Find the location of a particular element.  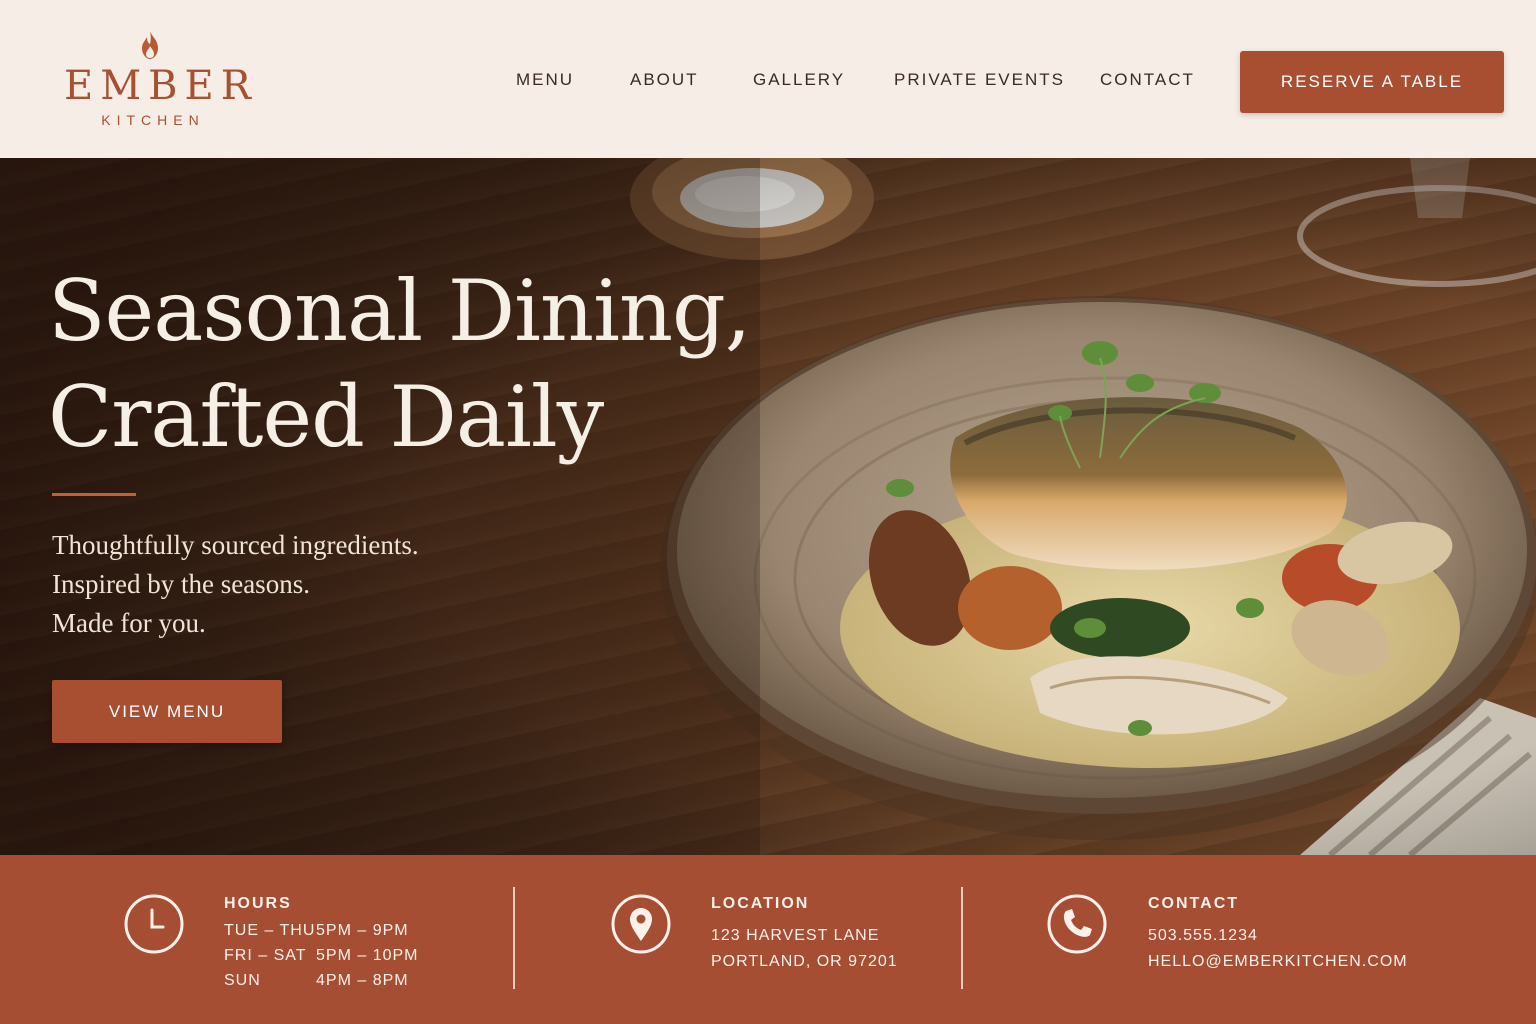

flame-icon is located at coordinates (150, 45).